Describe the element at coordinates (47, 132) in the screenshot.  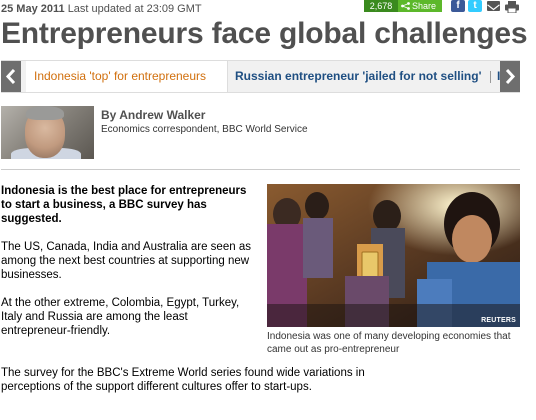
I see `author-photo` at that location.